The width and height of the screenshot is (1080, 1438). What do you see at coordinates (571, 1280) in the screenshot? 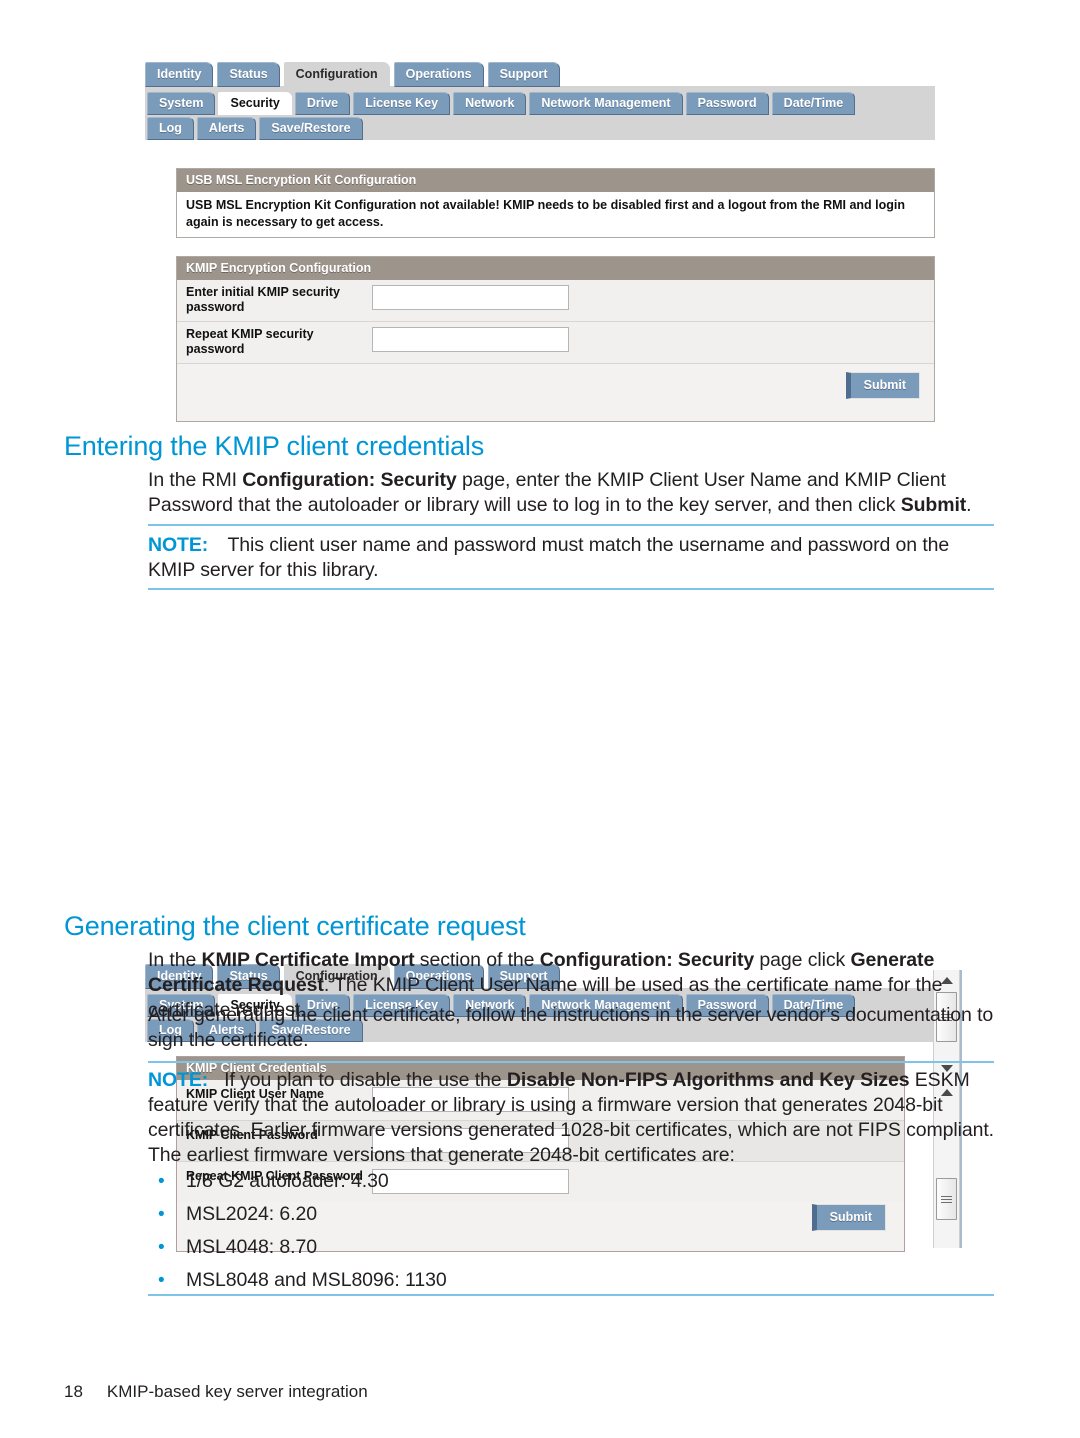
I see `list-item: • MSL8048 and MSL8096: 1130` at bounding box center [571, 1280].